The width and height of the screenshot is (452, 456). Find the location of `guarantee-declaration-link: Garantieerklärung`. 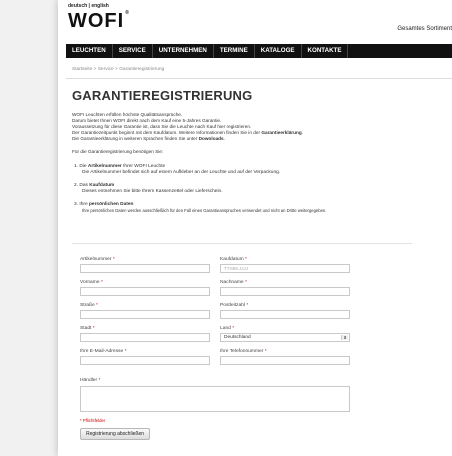

guarantee-declaration-link: Garantieerklärung is located at coordinates (281, 132).